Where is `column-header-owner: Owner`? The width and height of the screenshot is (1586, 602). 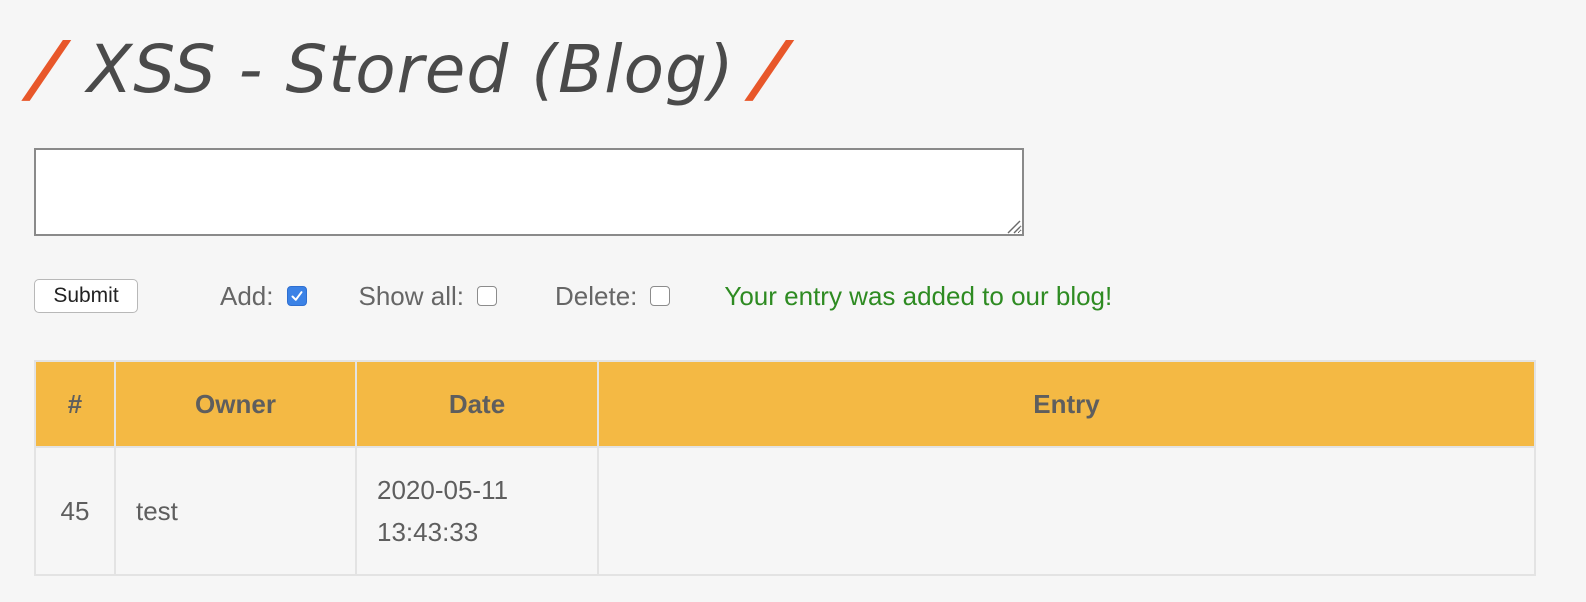 column-header-owner: Owner is located at coordinates (235, 404).